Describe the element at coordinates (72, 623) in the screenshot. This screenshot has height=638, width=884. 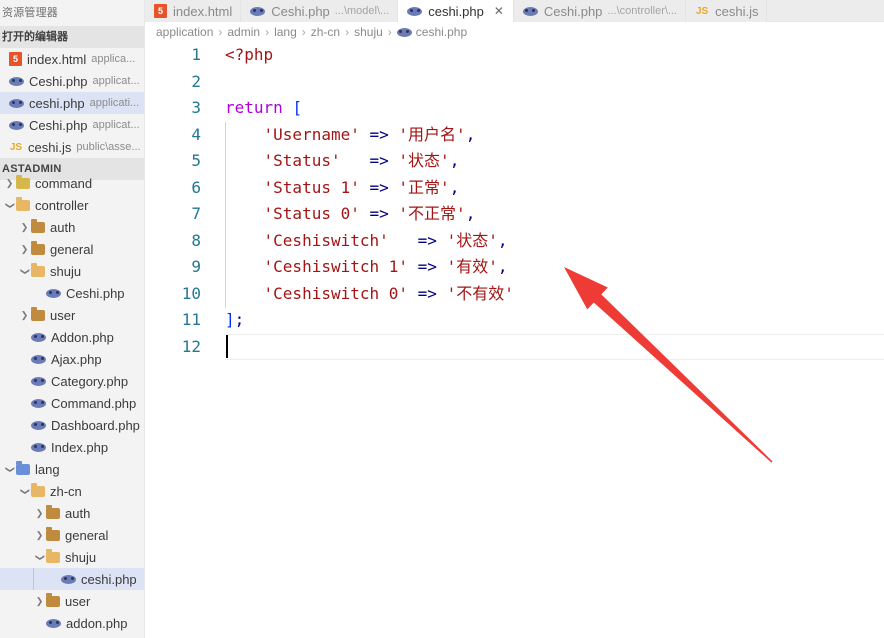
I see `tree-item-addon-php: addon.php` at that location.